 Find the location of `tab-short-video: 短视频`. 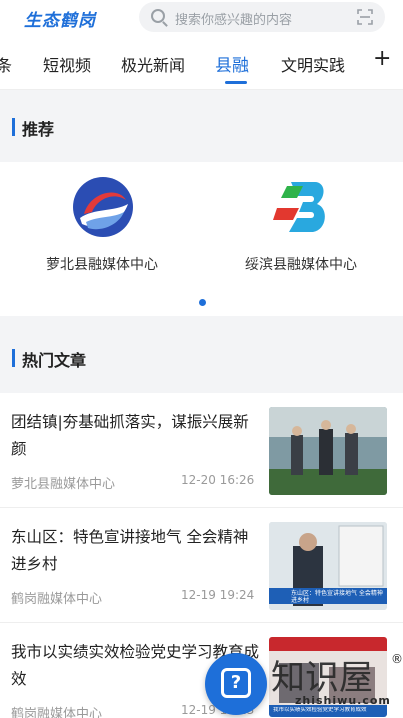

tab-short-video: 短视频 is located at coordinates (67, 64).